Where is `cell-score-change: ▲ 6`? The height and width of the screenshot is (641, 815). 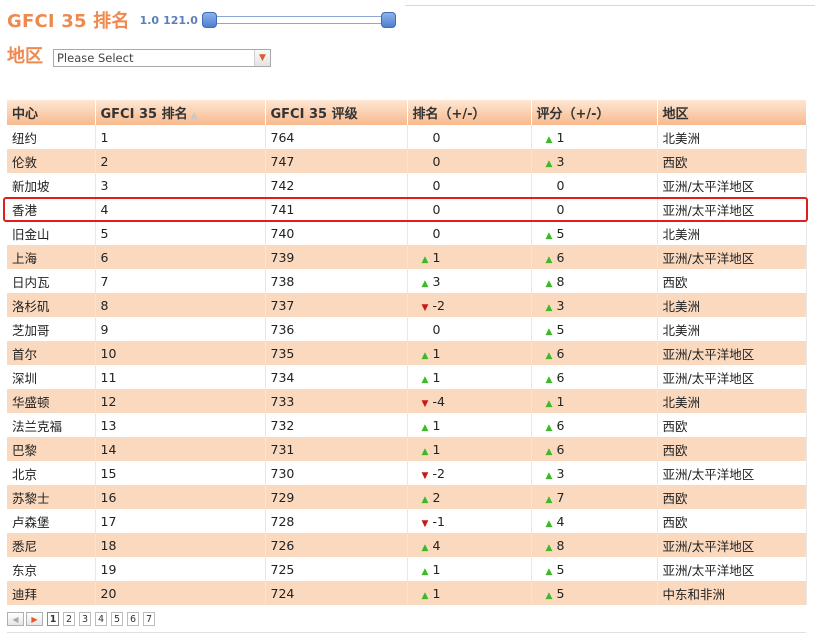 cell-score-change: ▲ 6 is located at coordinates (594, 425).